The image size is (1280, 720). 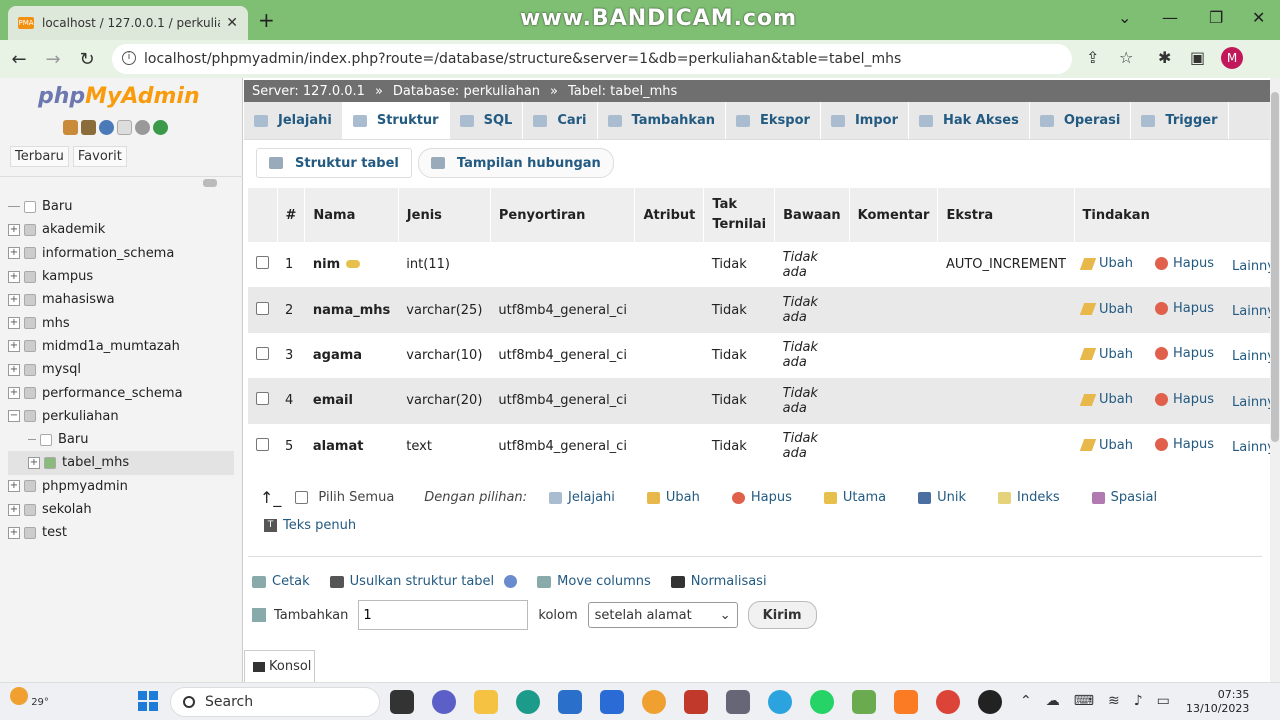 What do you see at coordinates (210, 183) in the screenshot?
I see `collapse-link-icon` at bounding box center [210, 183].